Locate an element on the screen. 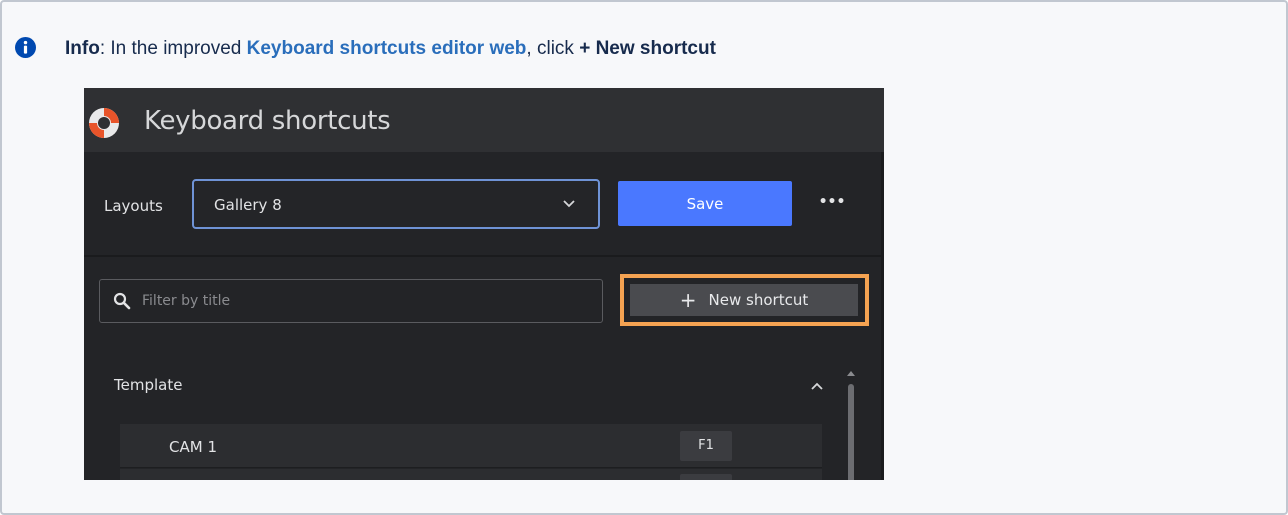  shortcut-name: CAM 1 is located at coordinates (193, 447).